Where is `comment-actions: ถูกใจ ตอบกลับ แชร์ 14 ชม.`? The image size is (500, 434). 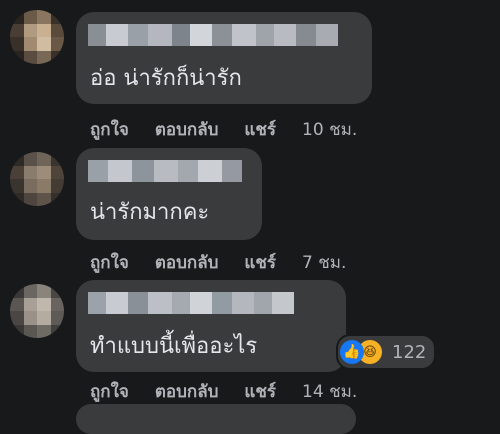 comment-actions: ถูกใจ ตอบกลับ แชร์ 14 ชม. is located at coordinates (223, 391).